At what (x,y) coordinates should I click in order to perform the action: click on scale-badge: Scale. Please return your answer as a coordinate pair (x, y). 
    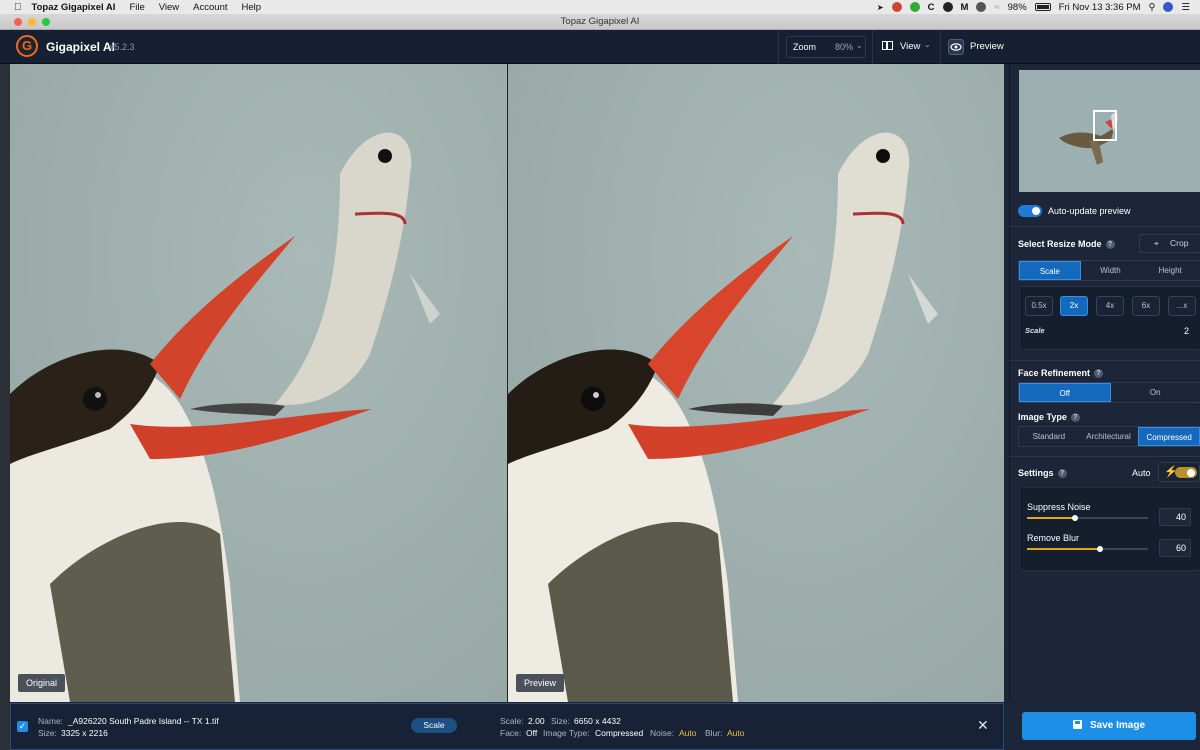
    Looking at the image, I should click on (434, 725).